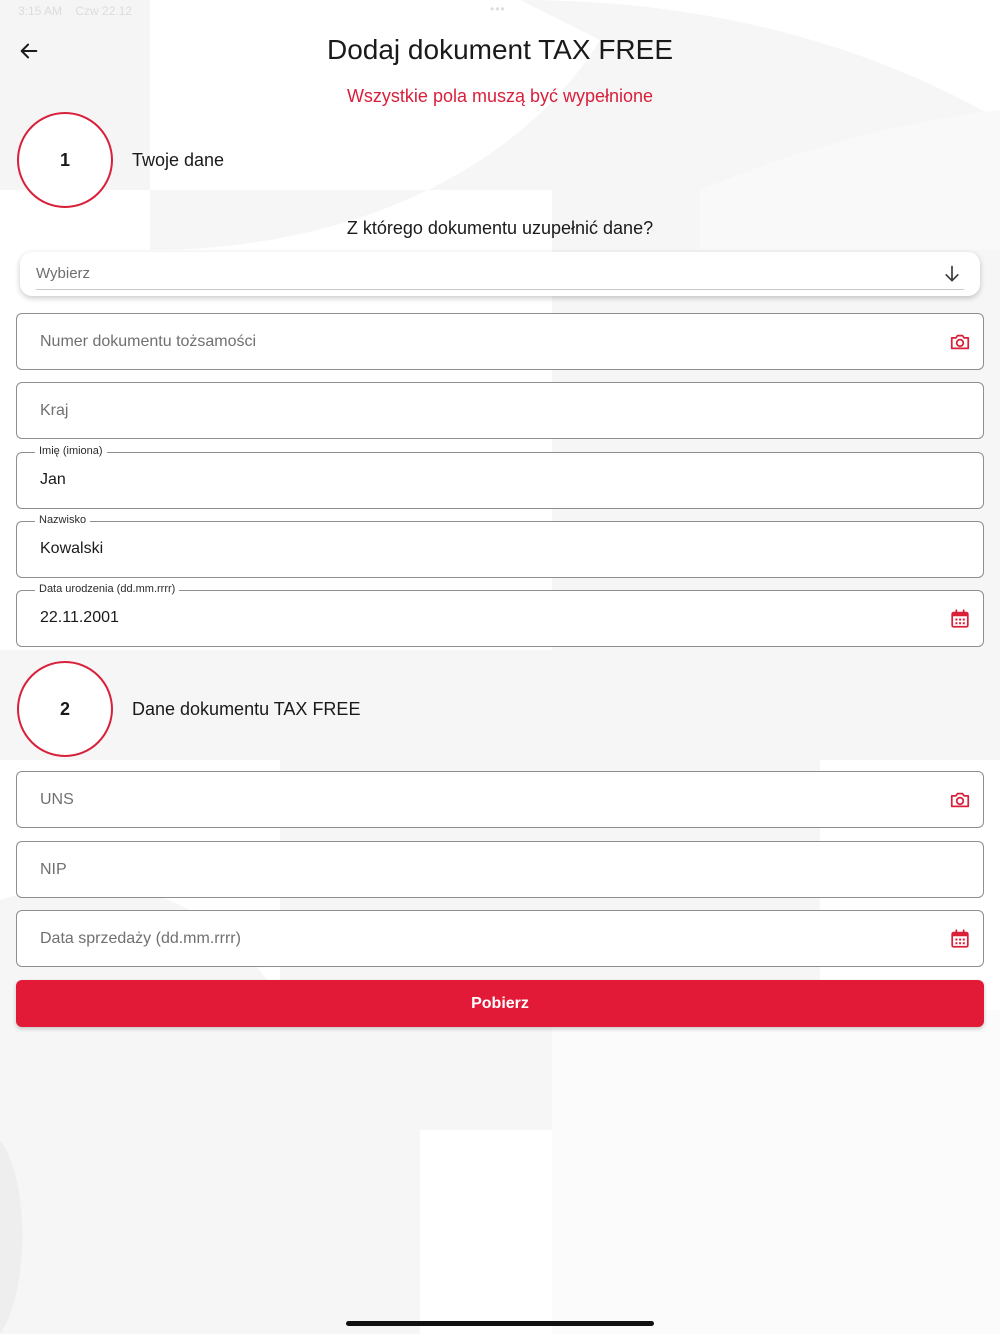 The image size is (1000, 1334). Describe the element at coordinates (54, 410) in the screenshot. I see `country-placeholder: Kraj` at that location.